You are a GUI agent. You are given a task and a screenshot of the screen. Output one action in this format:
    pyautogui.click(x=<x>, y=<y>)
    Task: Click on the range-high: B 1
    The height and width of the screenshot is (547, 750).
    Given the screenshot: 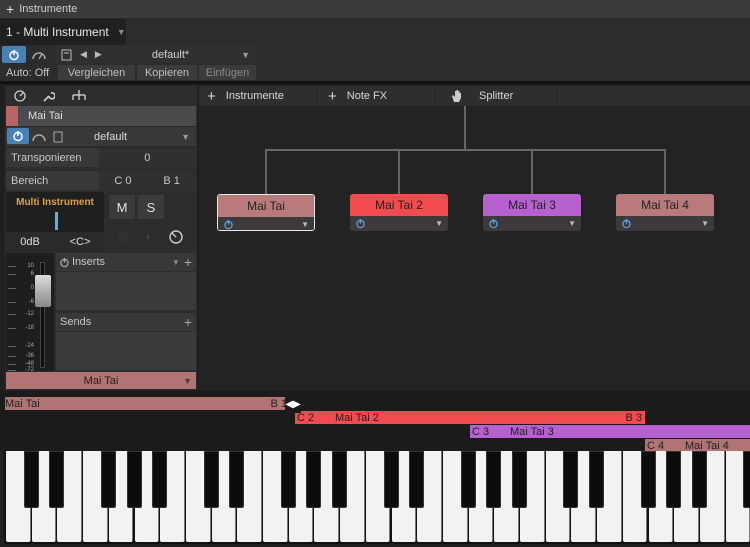 What is the action you would take?
    pyautogui.click(x=171, y=180)
    